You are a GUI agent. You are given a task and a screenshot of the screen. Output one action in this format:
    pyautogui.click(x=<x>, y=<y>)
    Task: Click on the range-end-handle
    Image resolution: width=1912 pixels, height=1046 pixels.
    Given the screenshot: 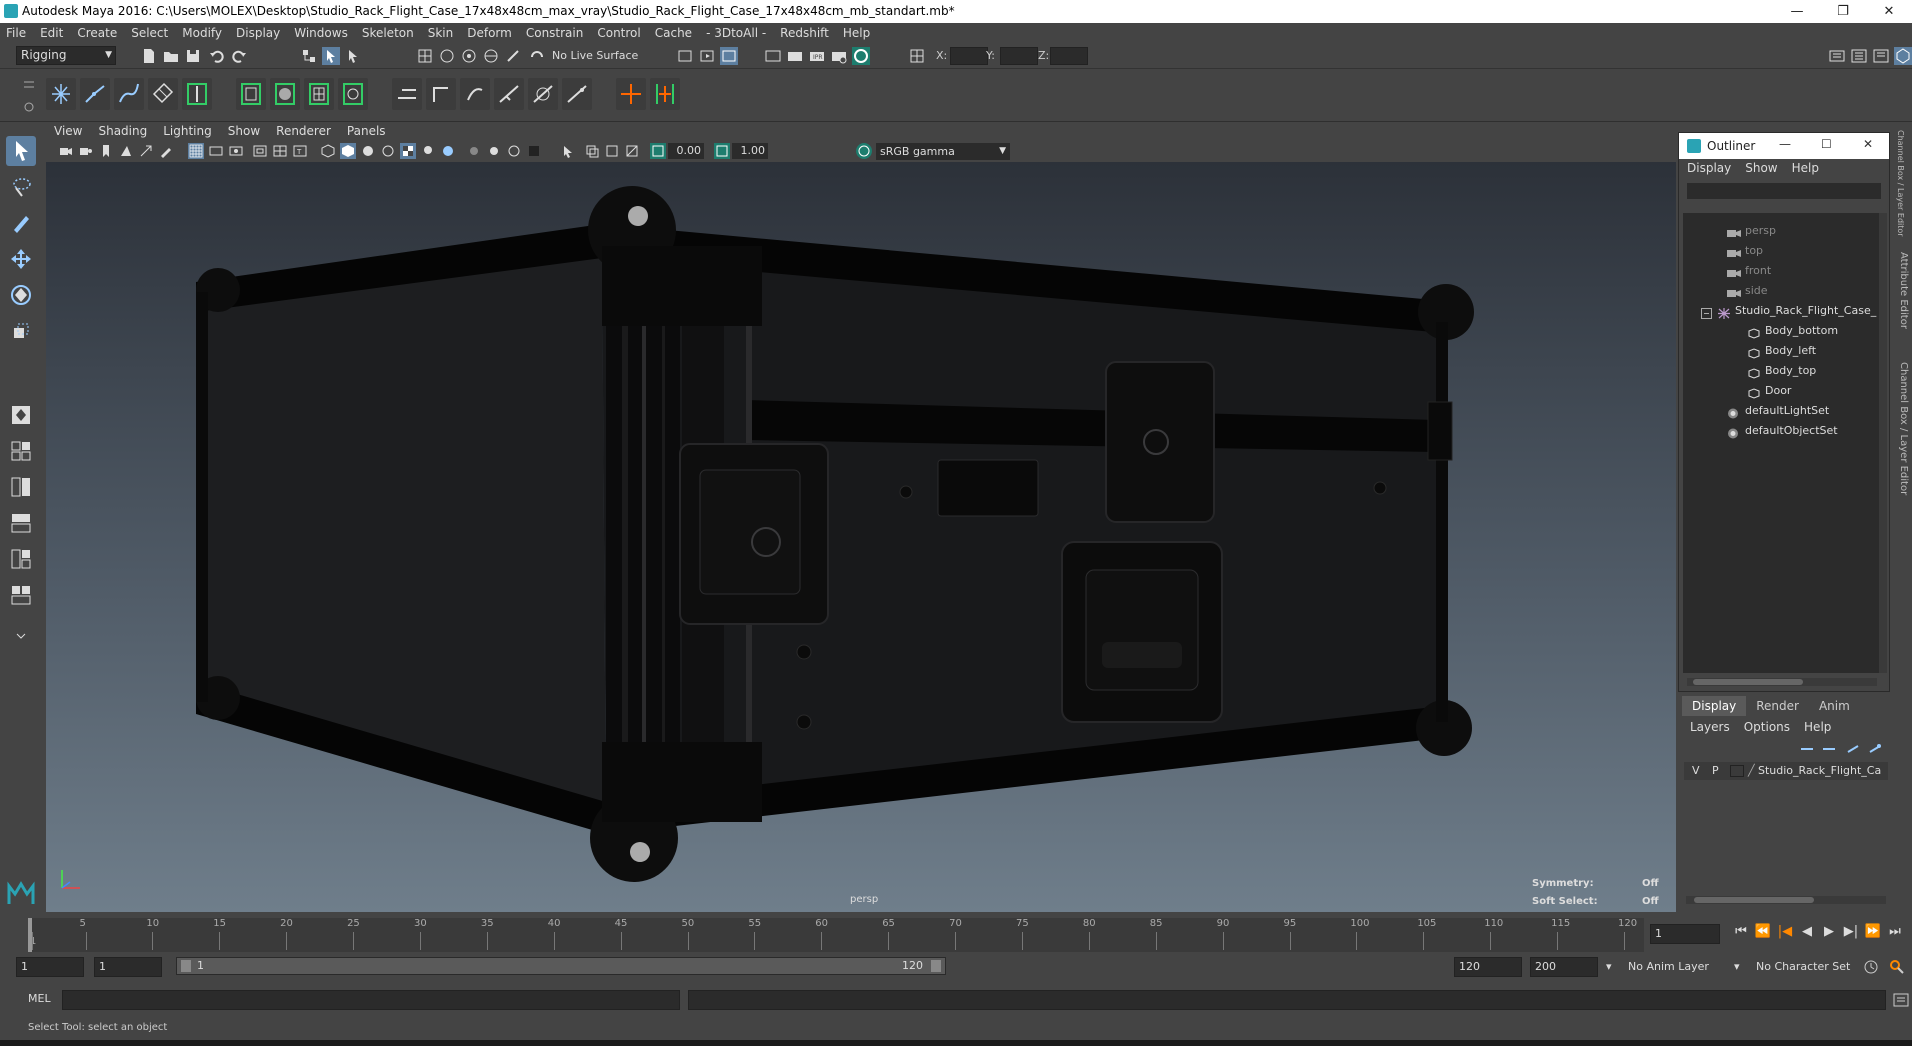 What is the action you would take?
    pyautogui.click(x=936, y=966)
    